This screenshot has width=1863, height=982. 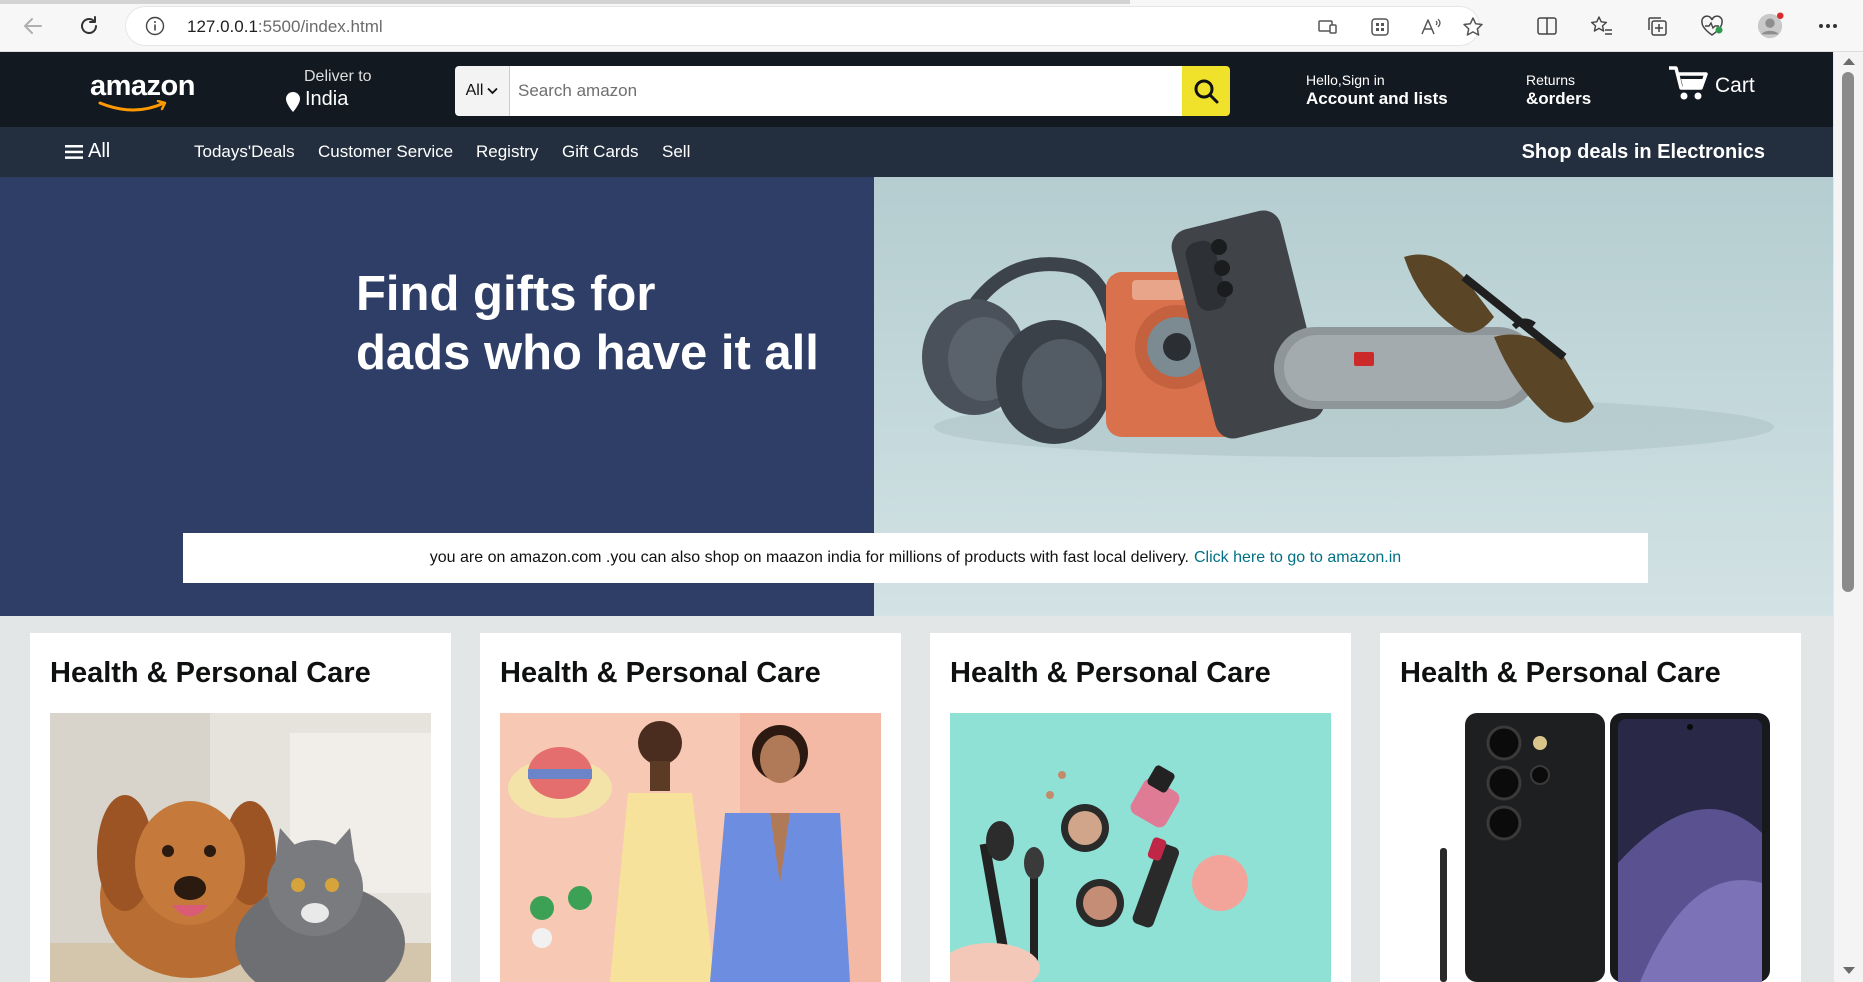 What do you see at coordinates (1473, 27) in the screenshot?
I see `favorite-star-icon` at bounding box center [1473, 27].